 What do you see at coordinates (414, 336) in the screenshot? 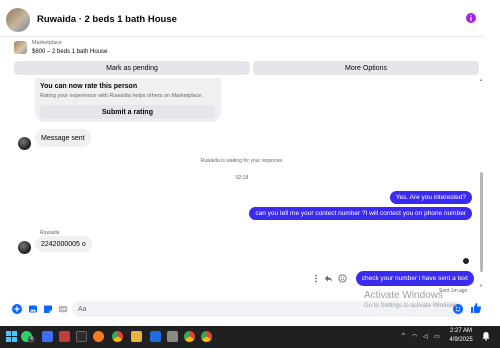
I see `network-icon: ◠` at bounding box center [414, 336].